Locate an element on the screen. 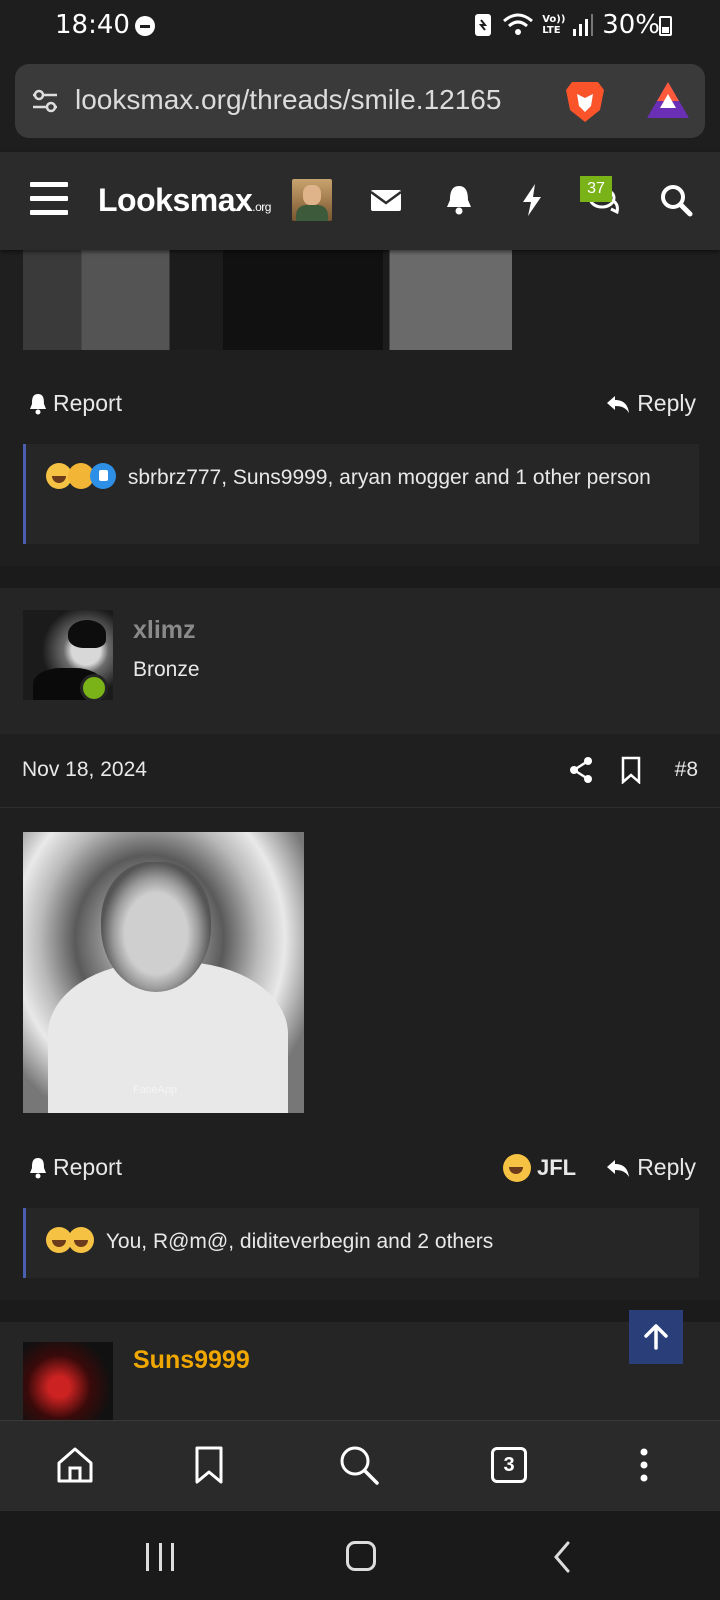  back-button is located at coordinates (562, 1557).